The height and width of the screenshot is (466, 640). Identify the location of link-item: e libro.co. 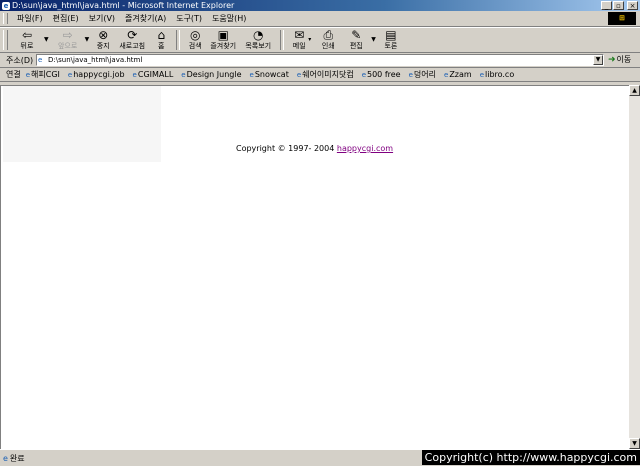
(497, 74).